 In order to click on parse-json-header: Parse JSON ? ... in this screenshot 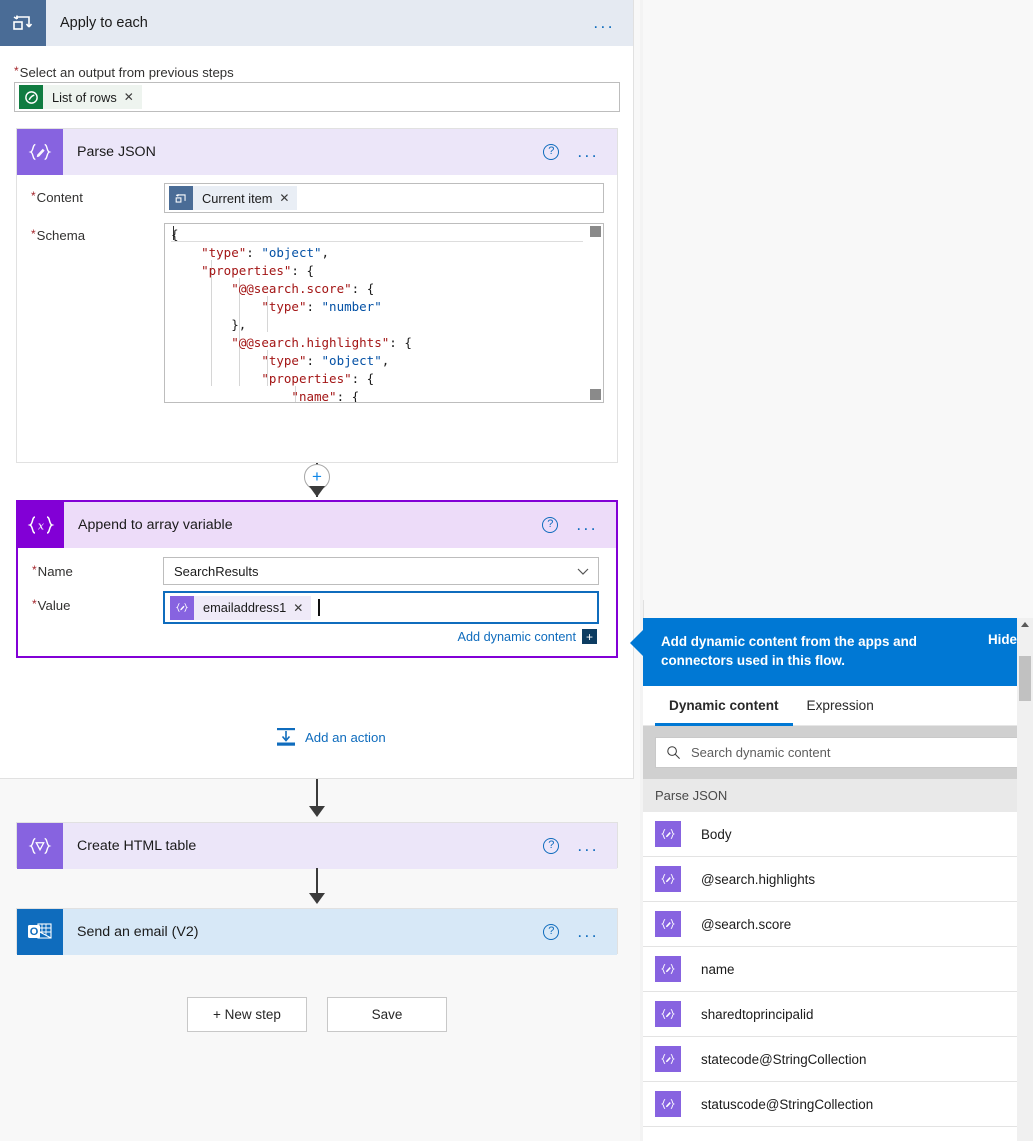, I will do `click(317, 152)`.